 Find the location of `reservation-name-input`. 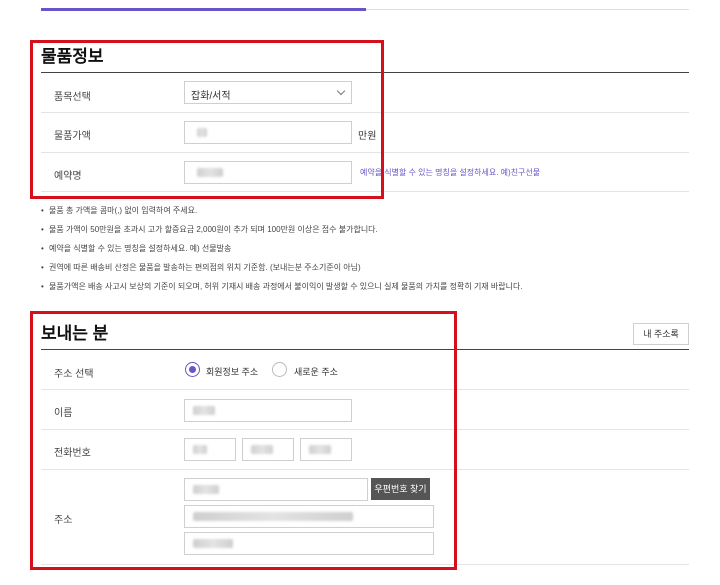

reservation-name-input is located at coordinates (268, 172).